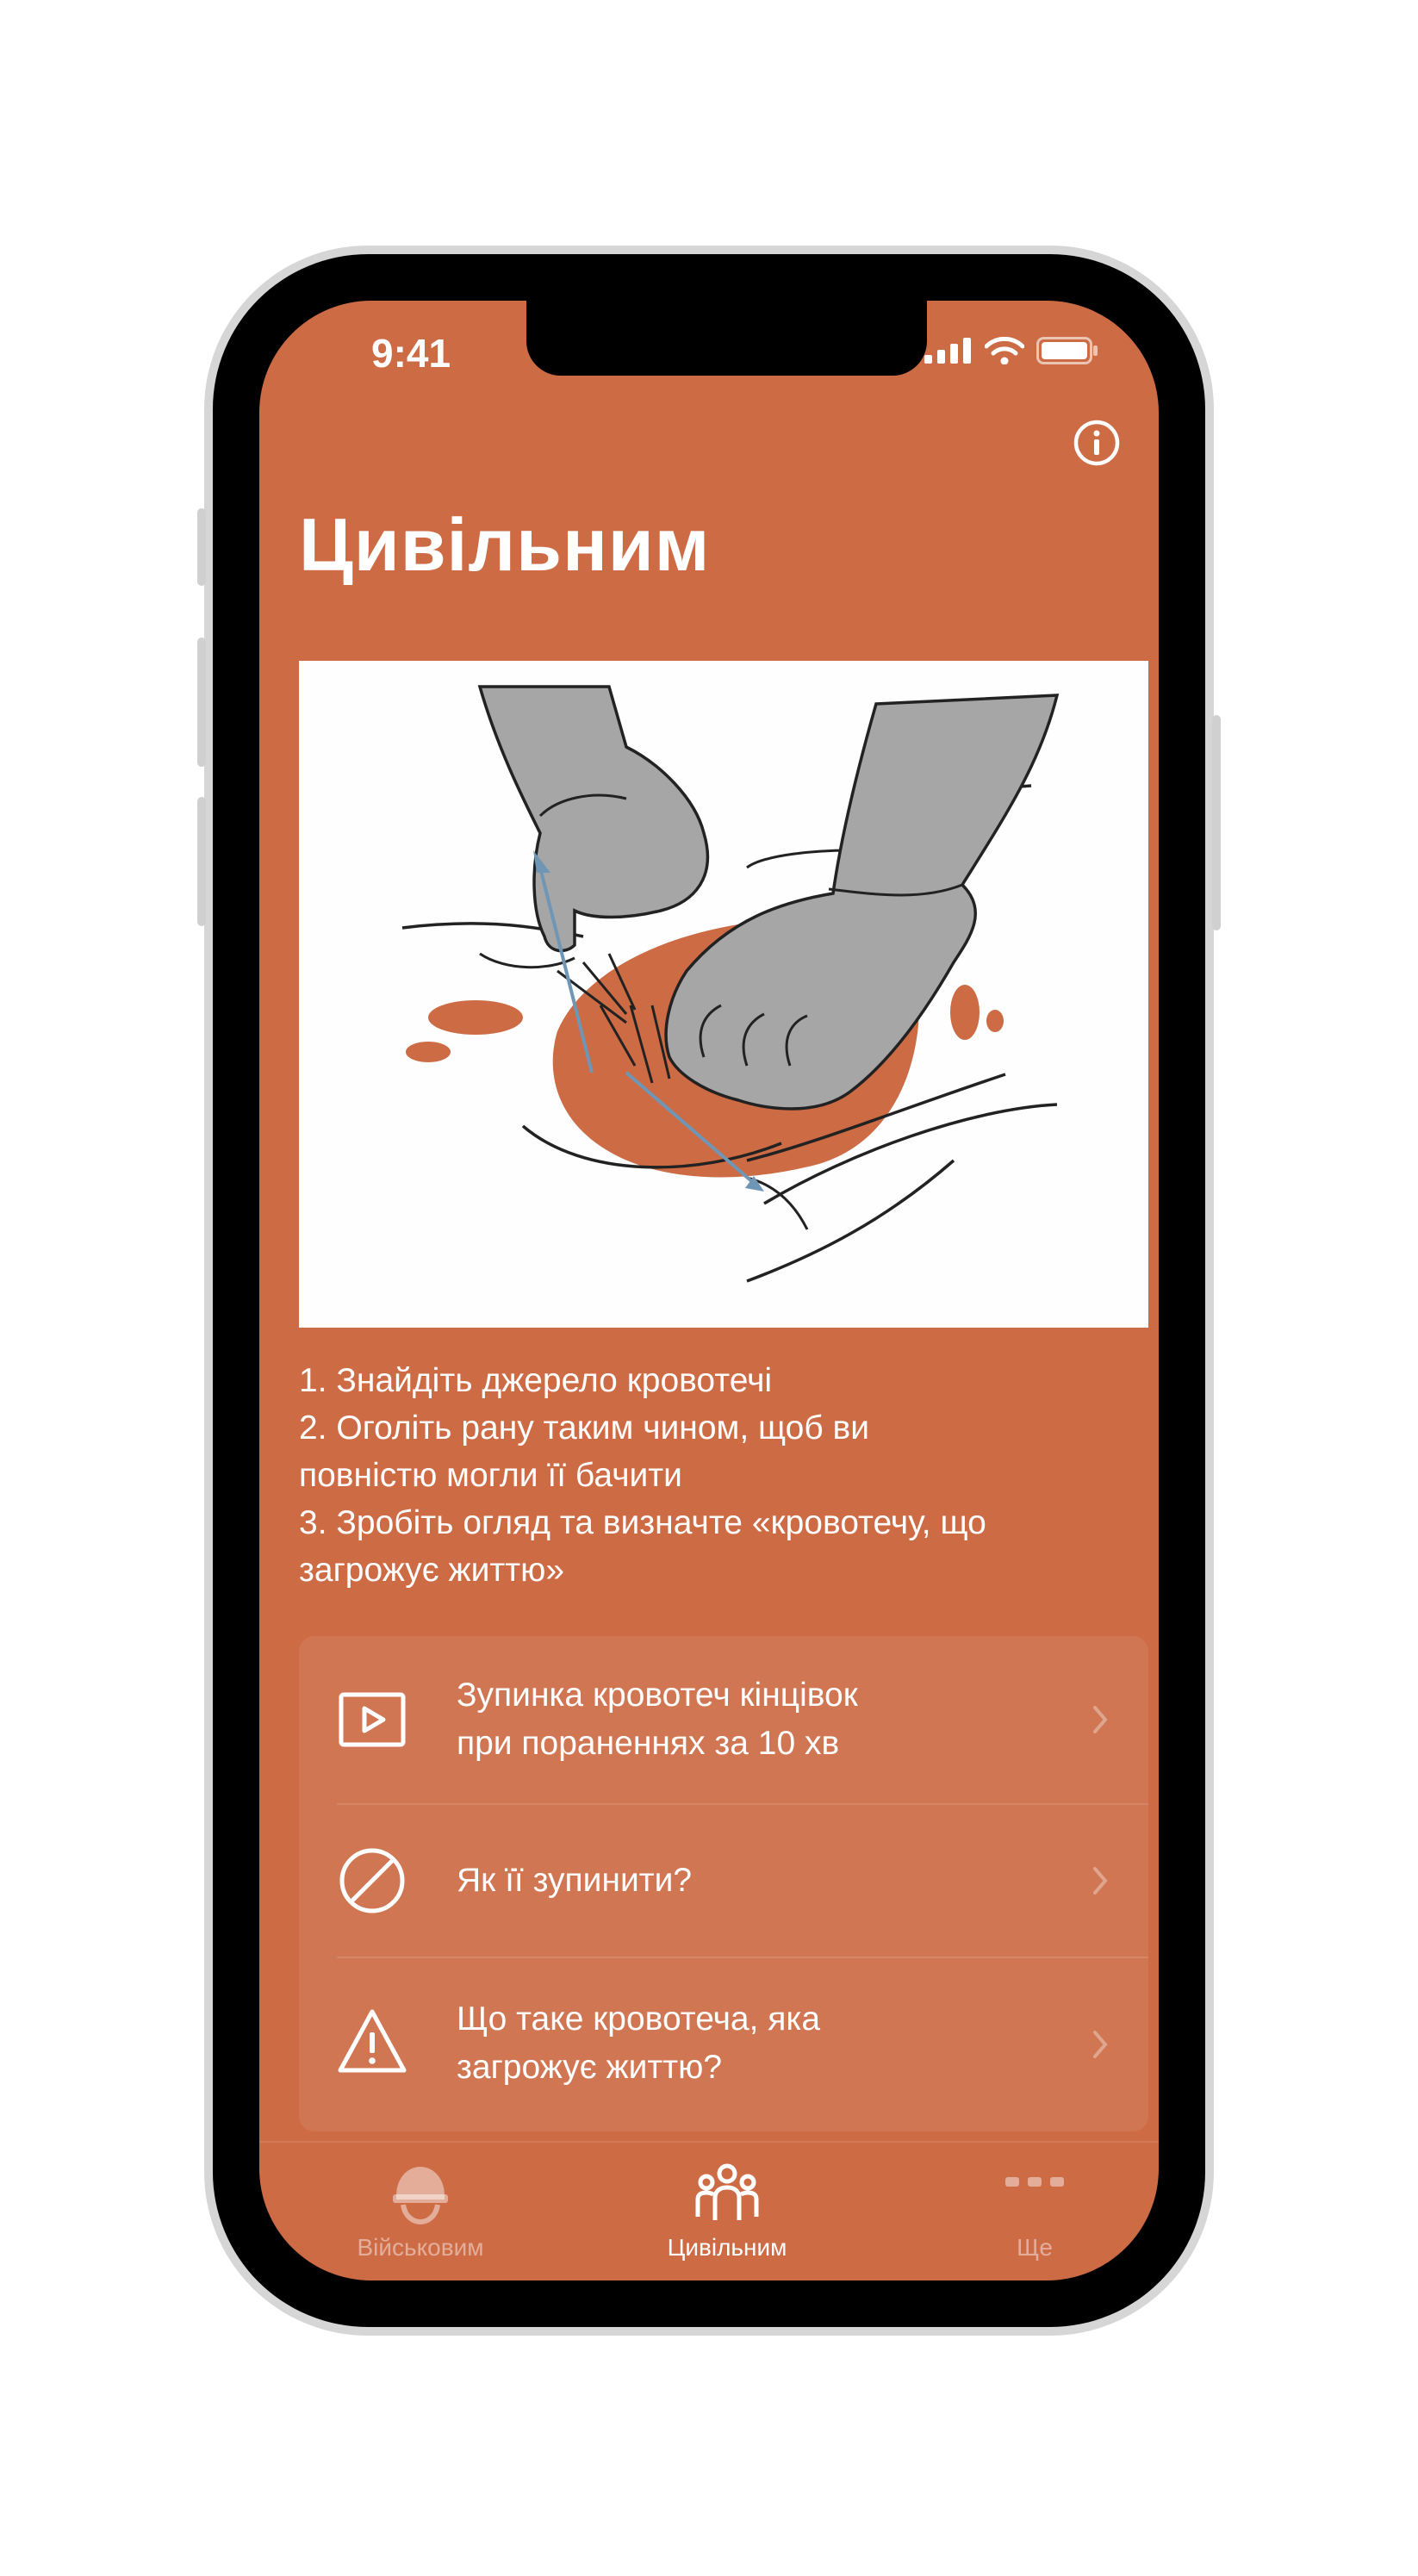 This screenshot has height=2576, width=1418. I want to click on helmet-icon, so click(420, 2196).